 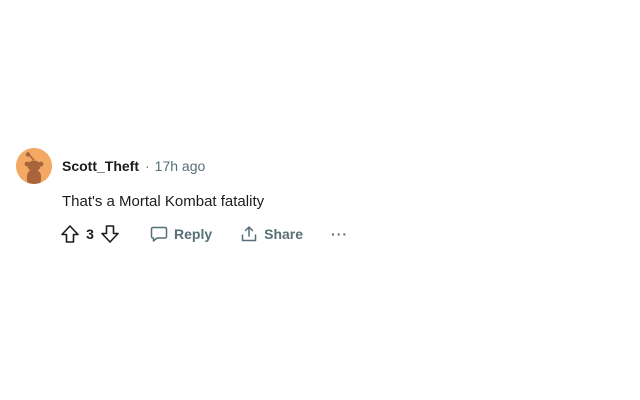 I want to click on downvote-button, so click(x=110, y=234).